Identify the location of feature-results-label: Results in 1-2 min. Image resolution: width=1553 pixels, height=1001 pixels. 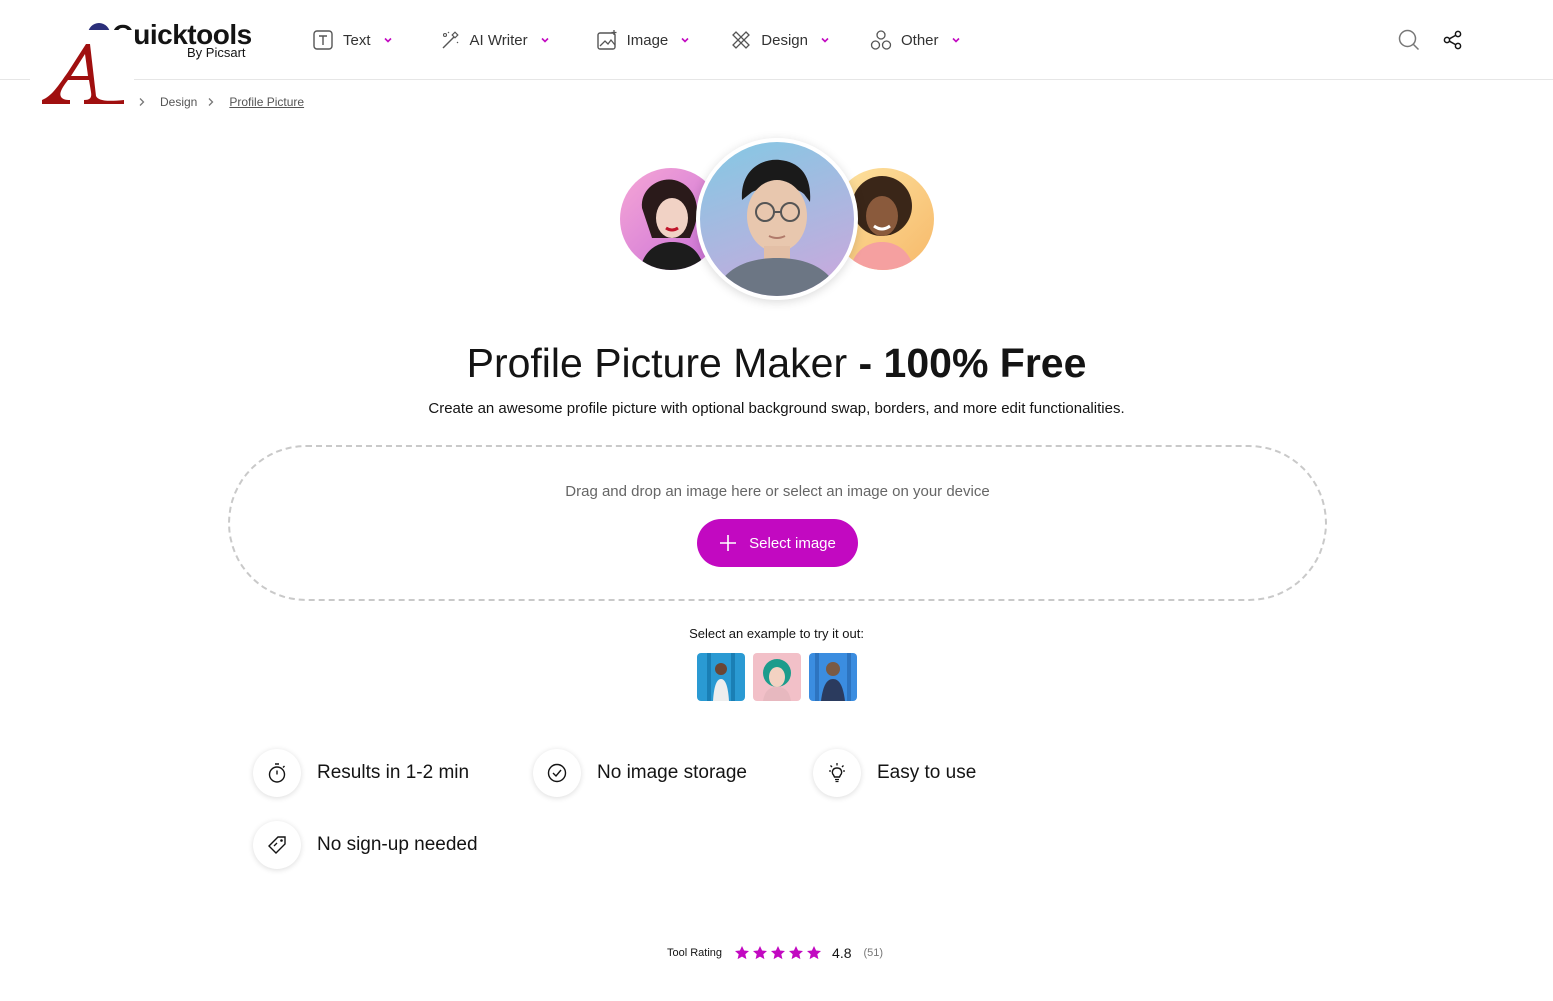
(393, 772).